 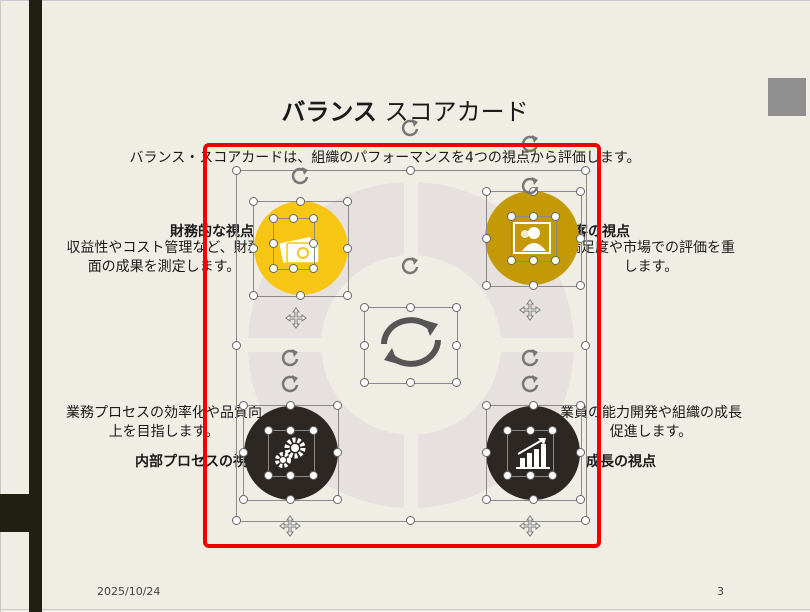 What do you see at coordinates (15, 513) in the screenshot?
I see `decorative-side-block` at bounding box center [15, 513].